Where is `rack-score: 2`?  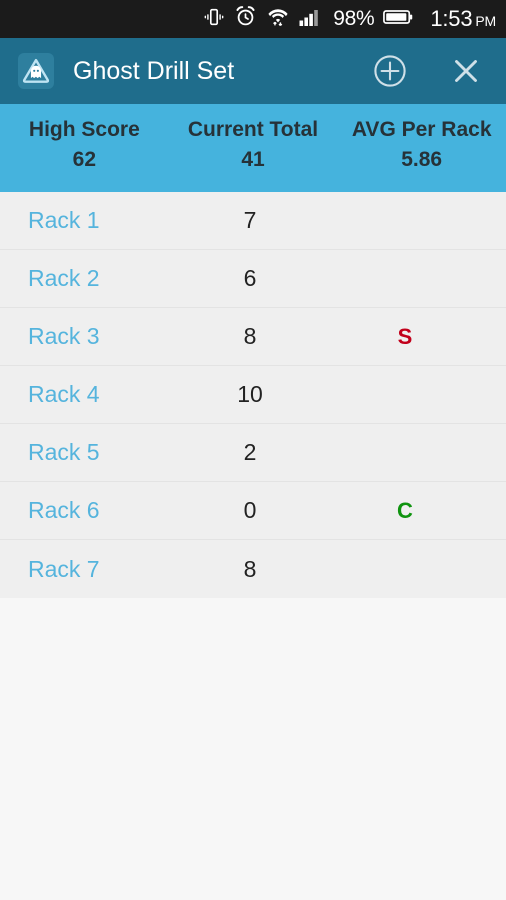
rack-score: 2 is located at coordinates (250, 452).